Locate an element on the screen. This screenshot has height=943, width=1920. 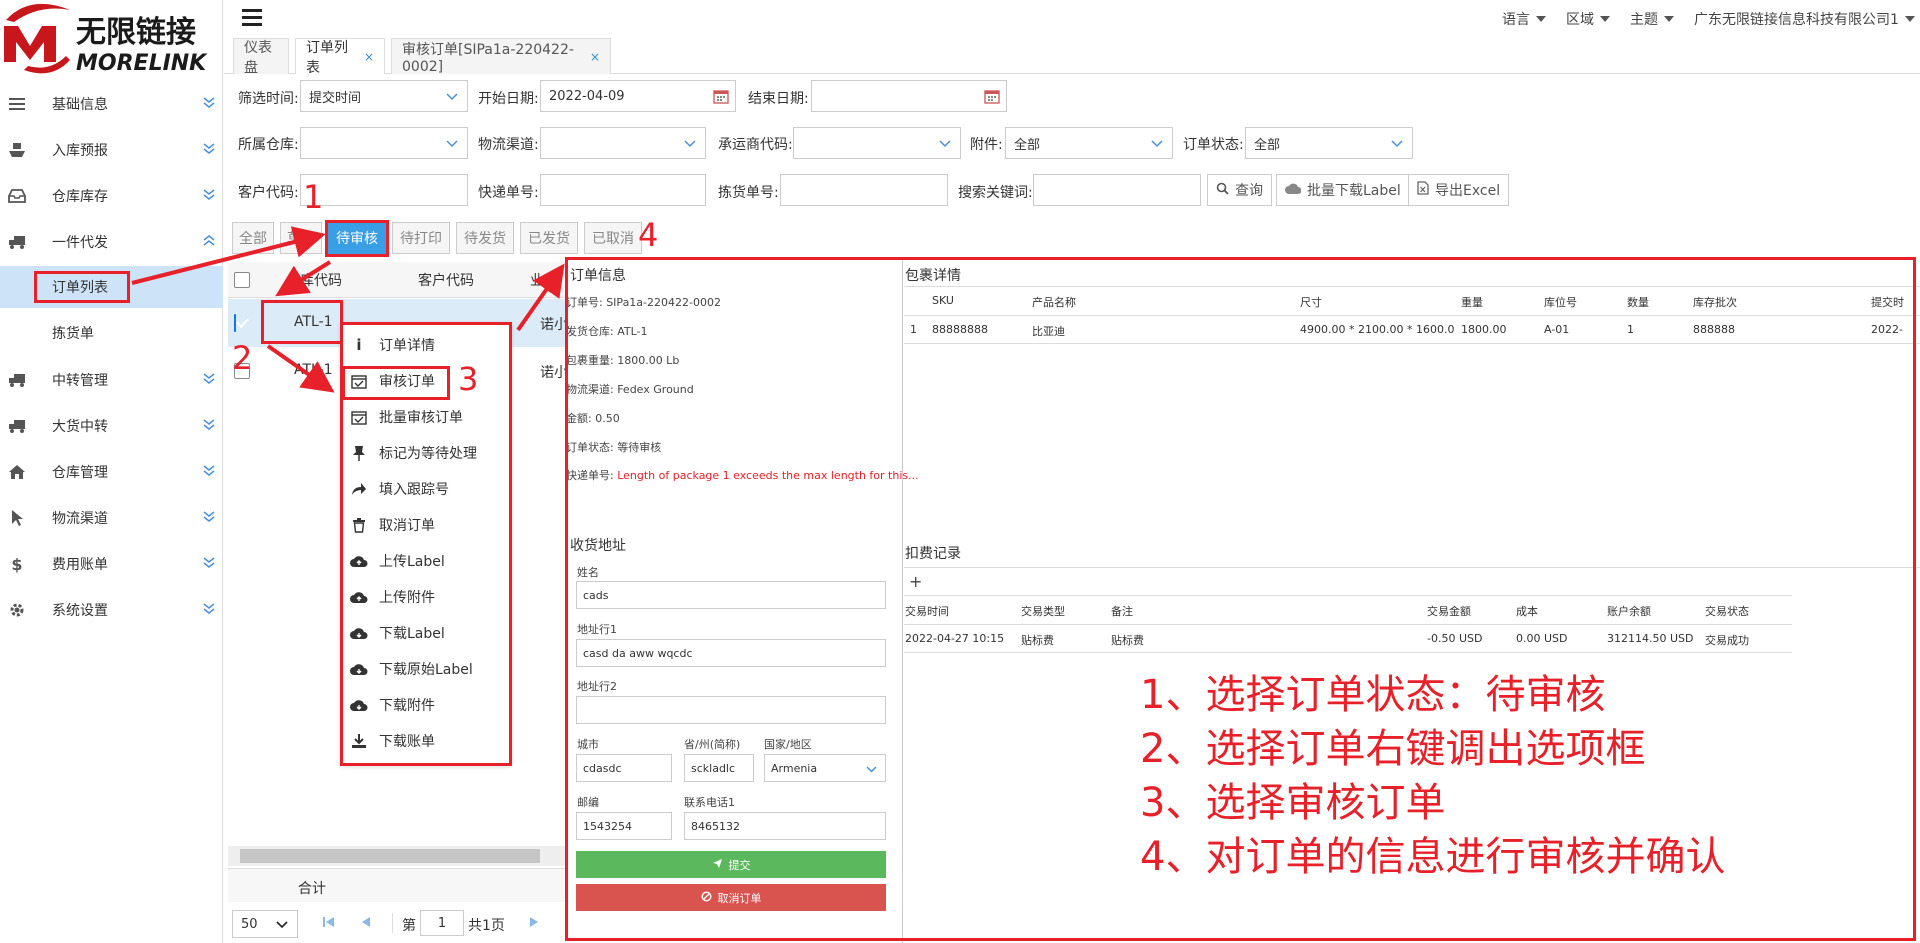
instruction-step-1: 1、选择订单状态：待审核 is located at coordinates (1373, 695).